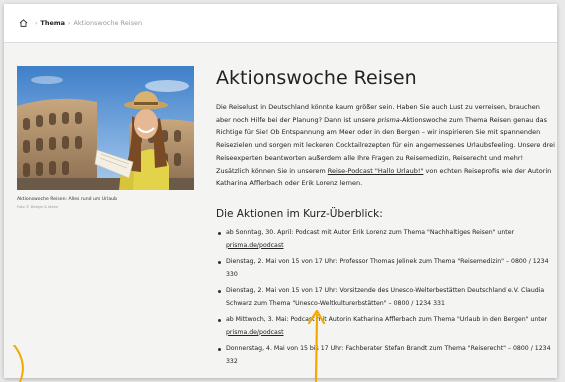  I want to click on breadcrumb-item-thema: Thema, so click(52, 23).